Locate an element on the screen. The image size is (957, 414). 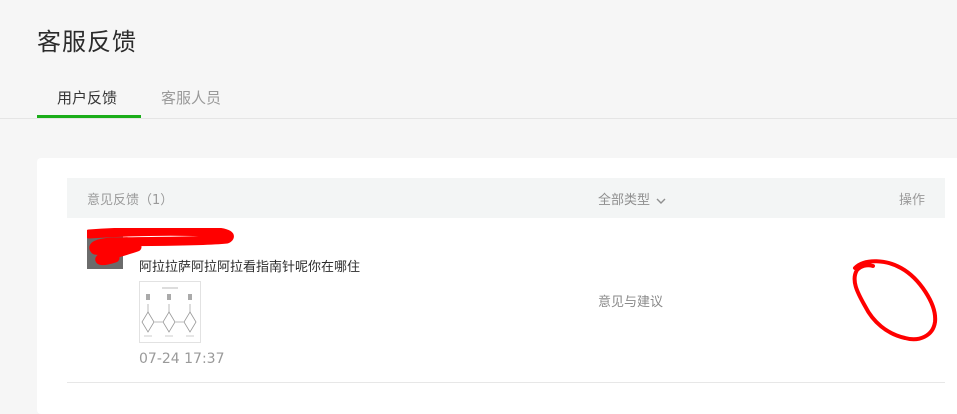
type-filter-dropdown: 全部类型 is located at coordinates (632, 198).